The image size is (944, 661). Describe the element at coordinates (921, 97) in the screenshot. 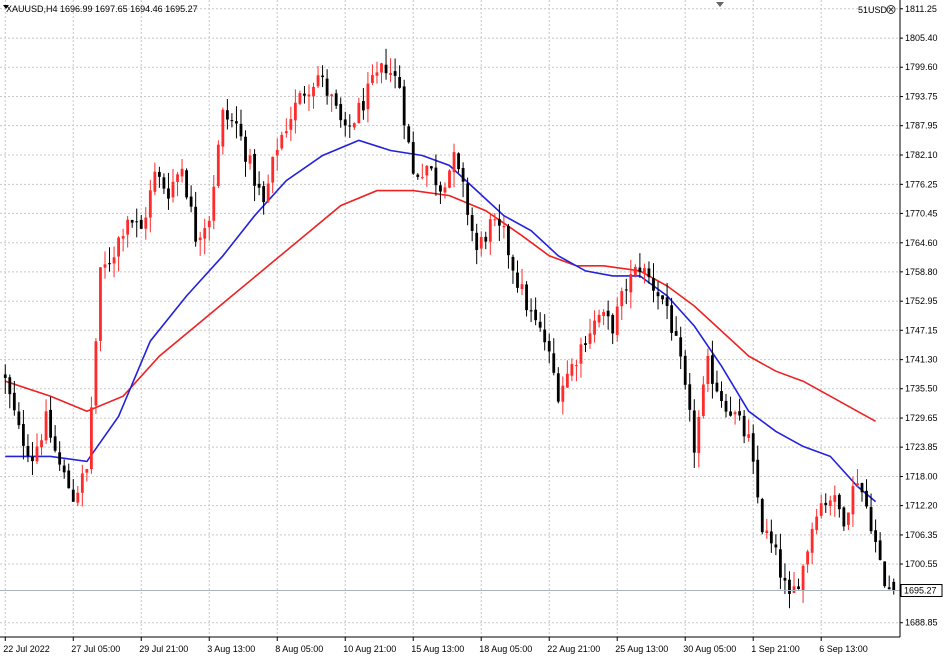

I see `y-tick-label-3: 1793.75` at that location.